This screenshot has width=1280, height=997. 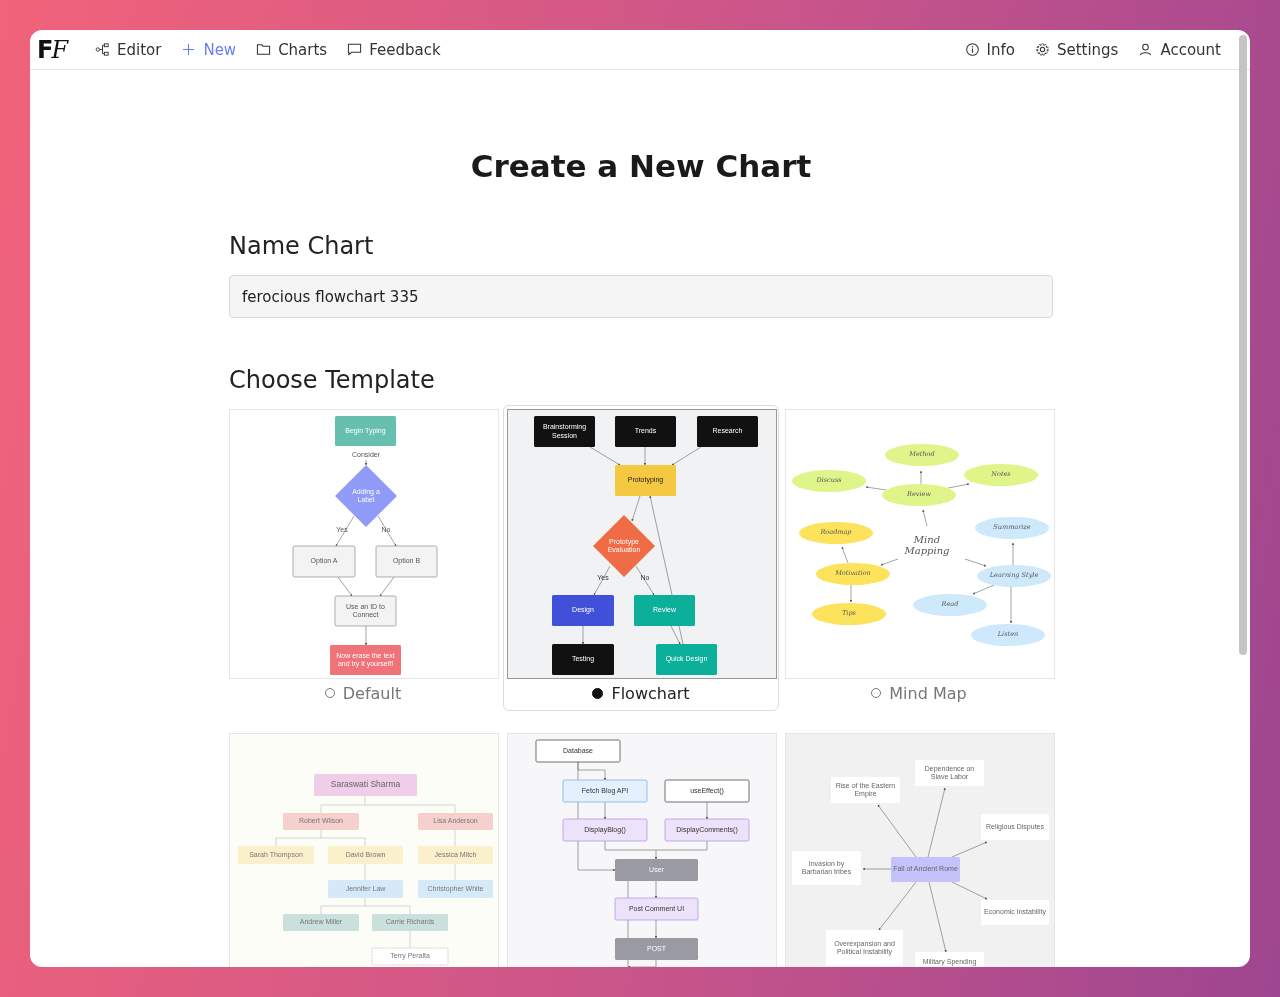 What do you see at coordinates (972, 49) in the screenshot?
I see `info-icon` at bounding box center [972, 49].